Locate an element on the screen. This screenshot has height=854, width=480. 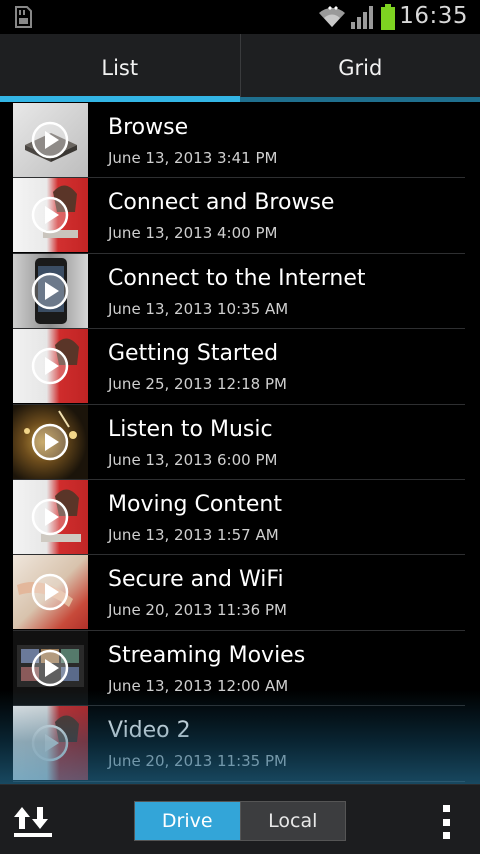
list-item: Connect and Browse June 13, 2013 4:00 PM is located at coordinates (239, 216).